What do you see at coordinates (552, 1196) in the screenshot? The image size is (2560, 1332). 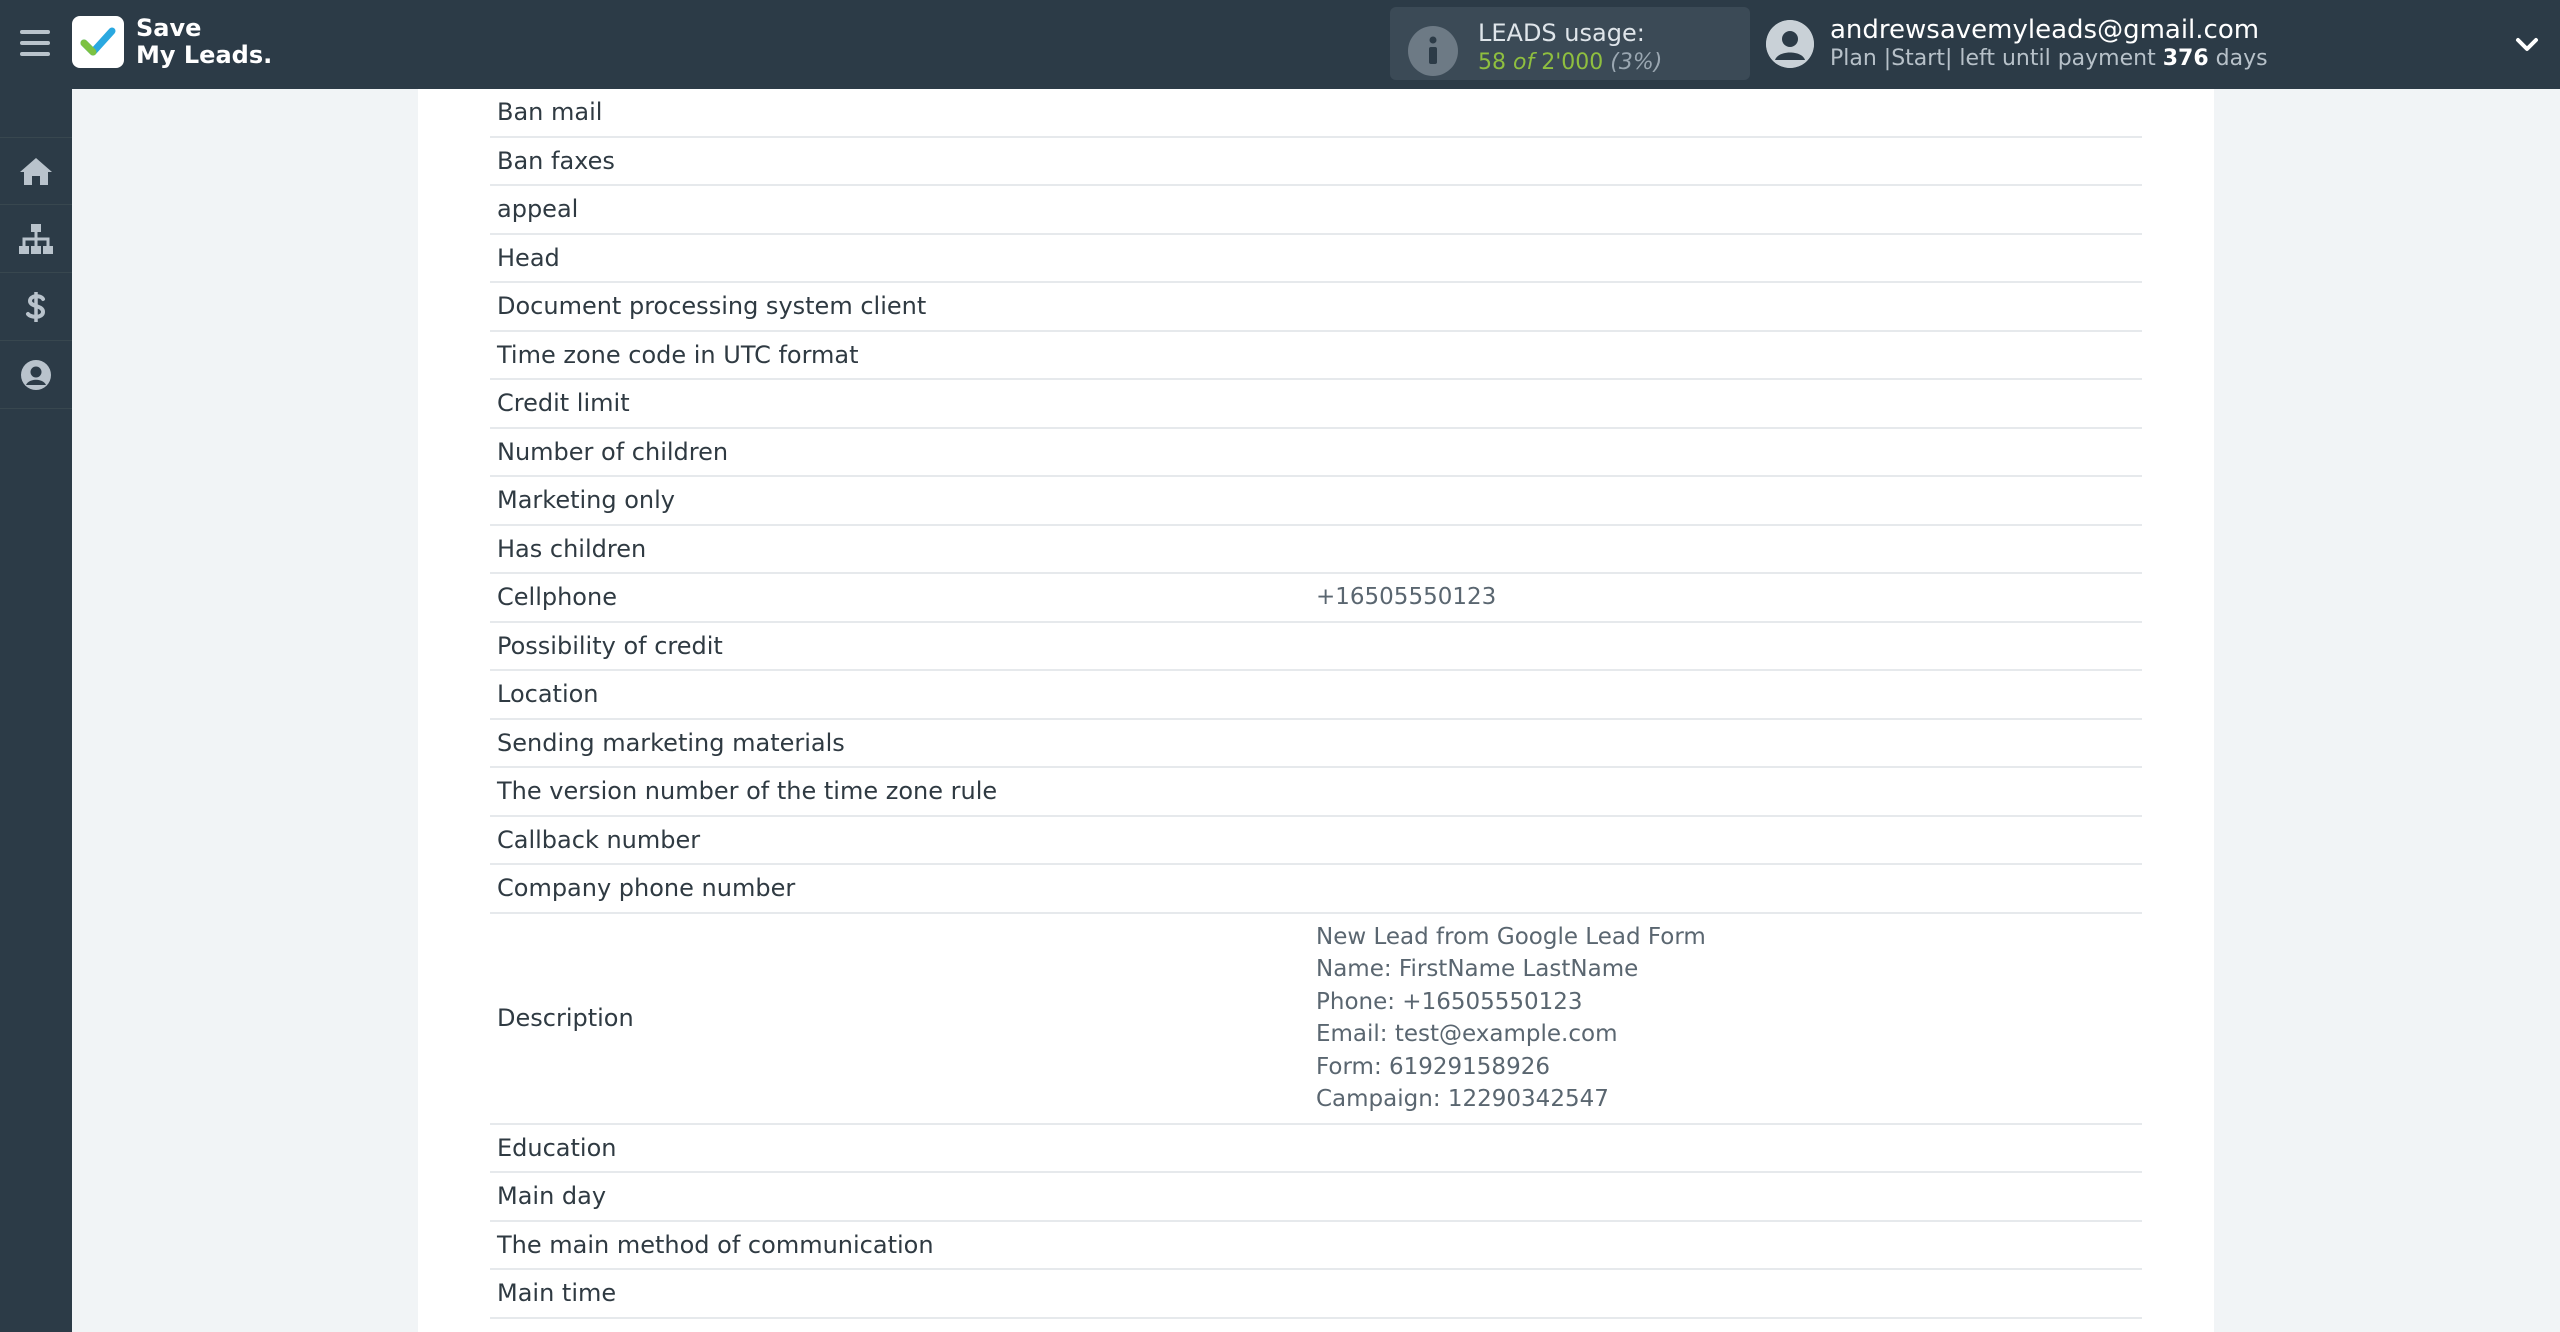 I see `field-label: Main day` at bounding box center [552, 1196].